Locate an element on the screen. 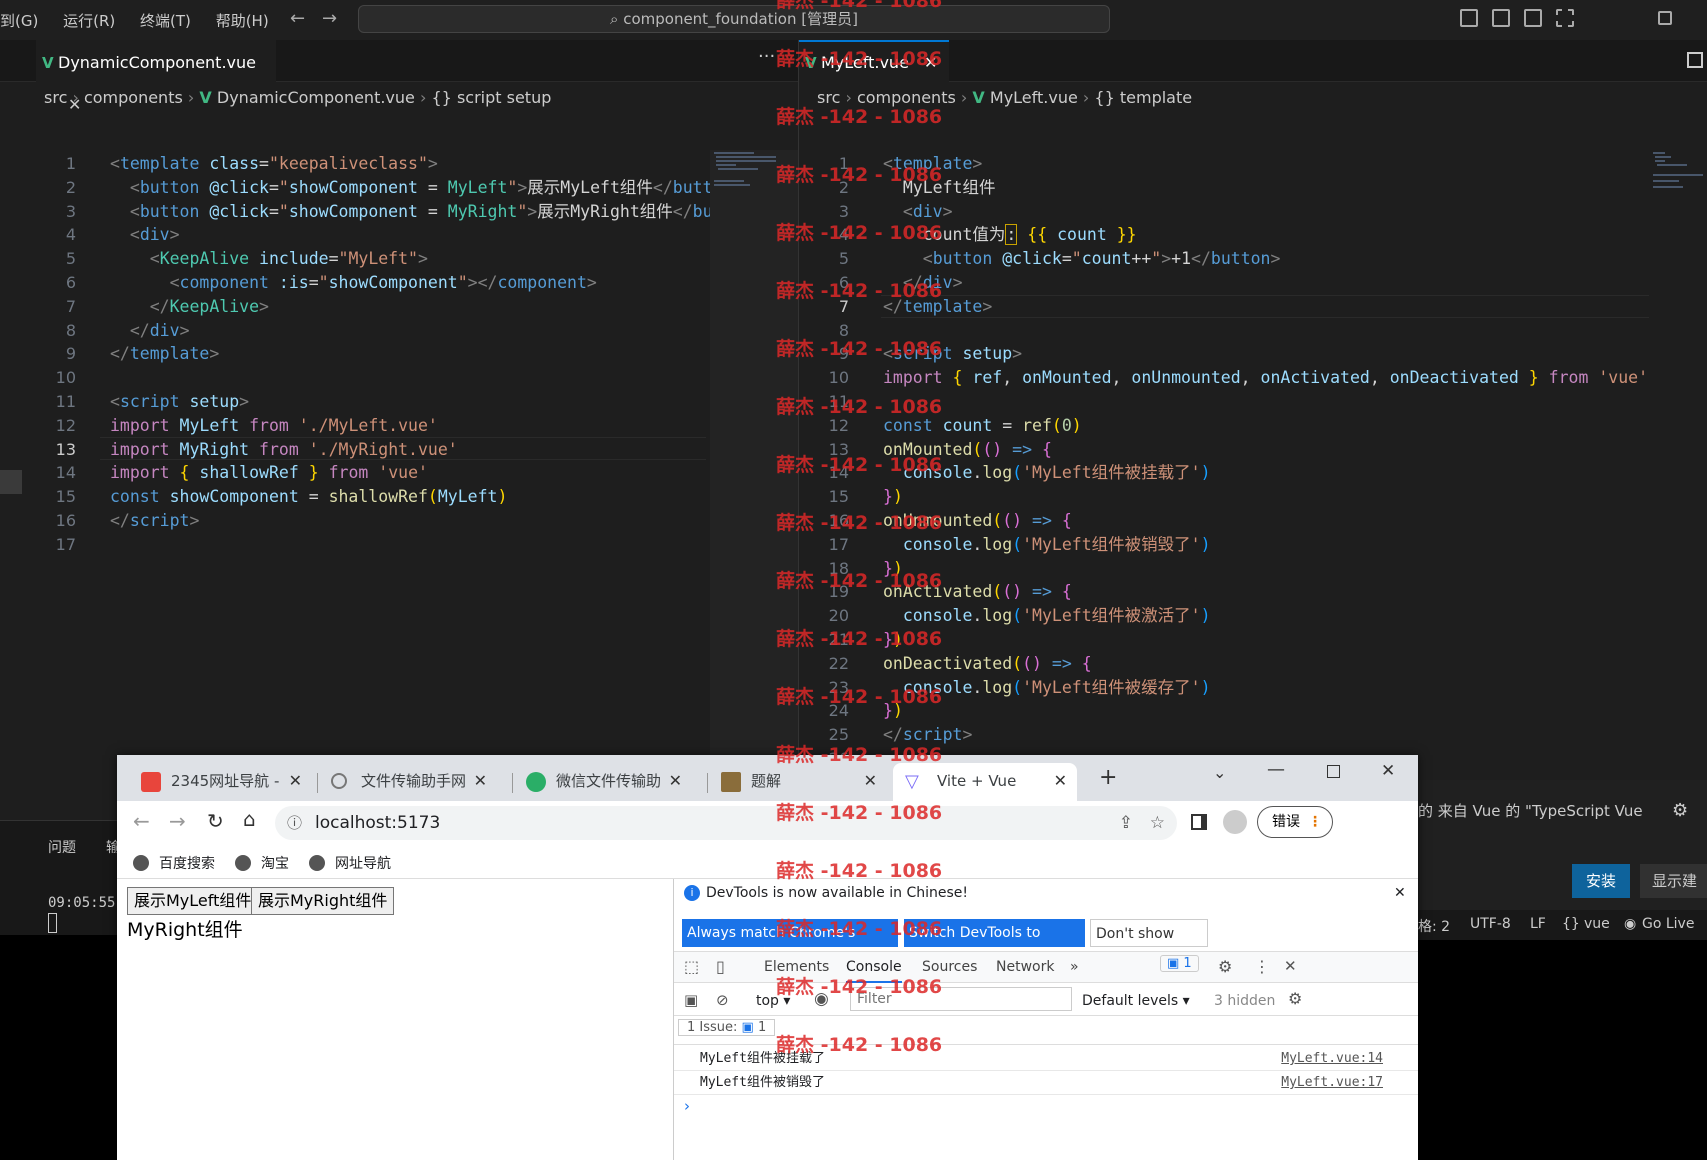  install-button: 安装 is located at coordinates (1601, 881).